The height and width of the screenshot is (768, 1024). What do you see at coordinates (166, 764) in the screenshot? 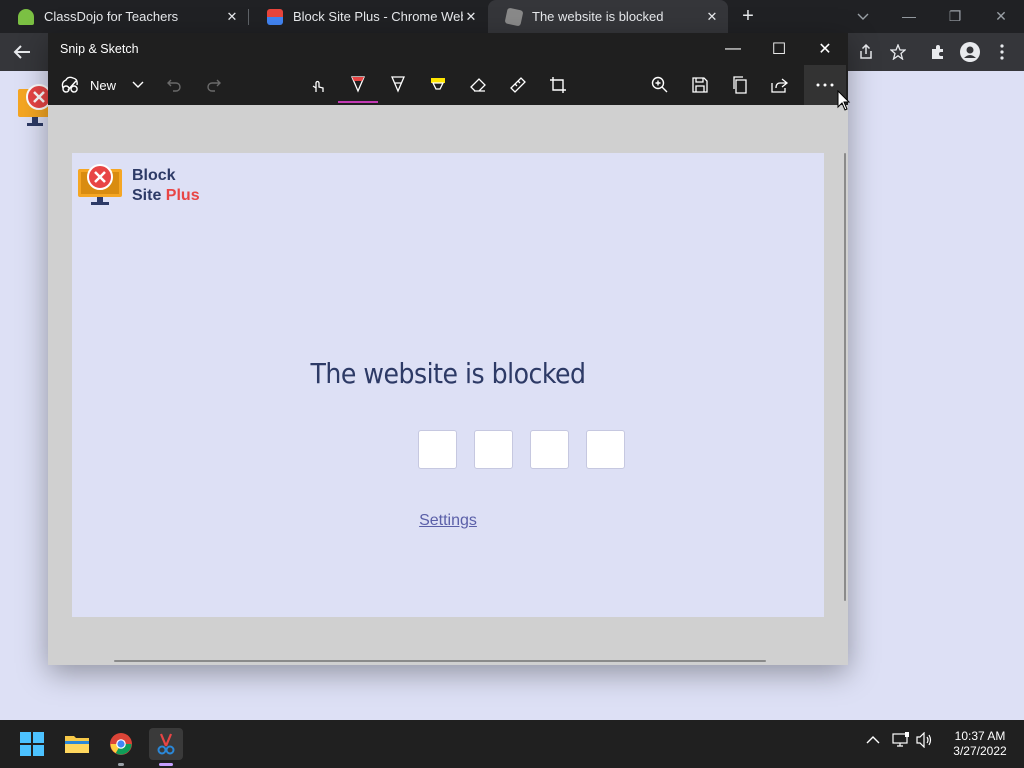
I see `active-indicator` at bounding box center [166, 764].